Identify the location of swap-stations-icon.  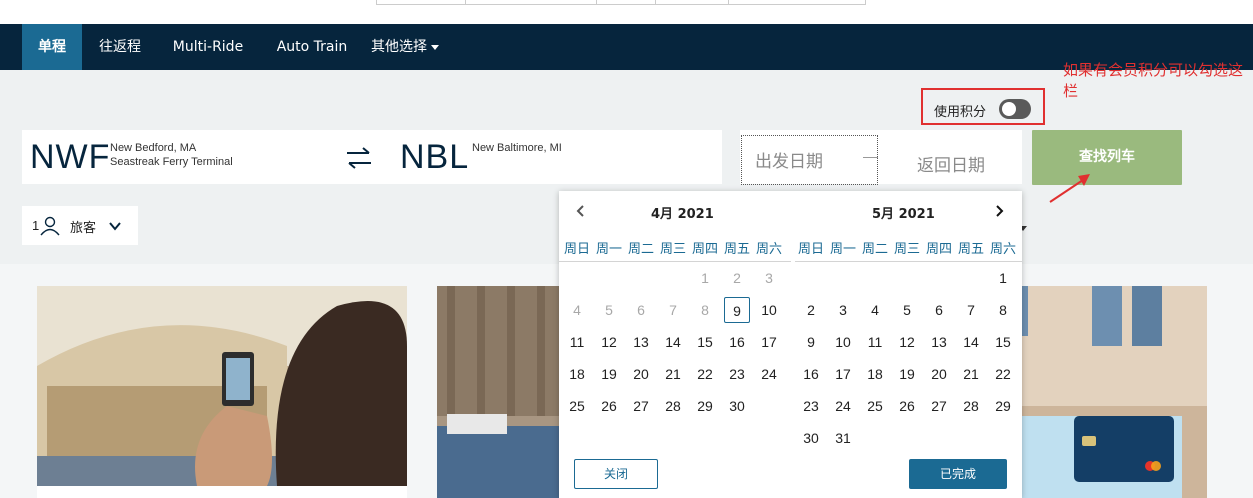
(359, 158).